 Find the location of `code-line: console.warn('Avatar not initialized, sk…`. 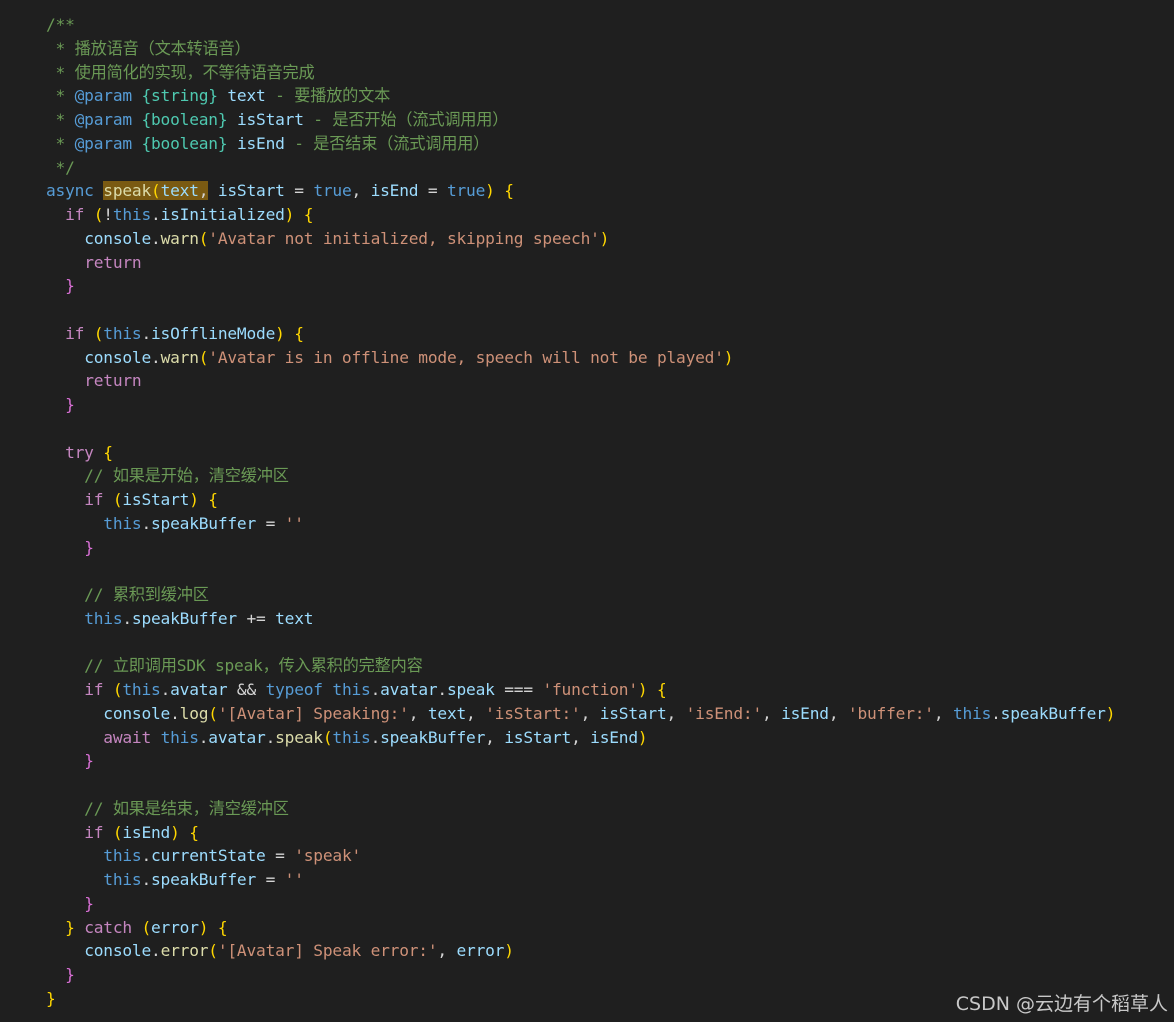

code-line: console.warn('Avatar not initialized, sk… is located at coordinates (580, 239).